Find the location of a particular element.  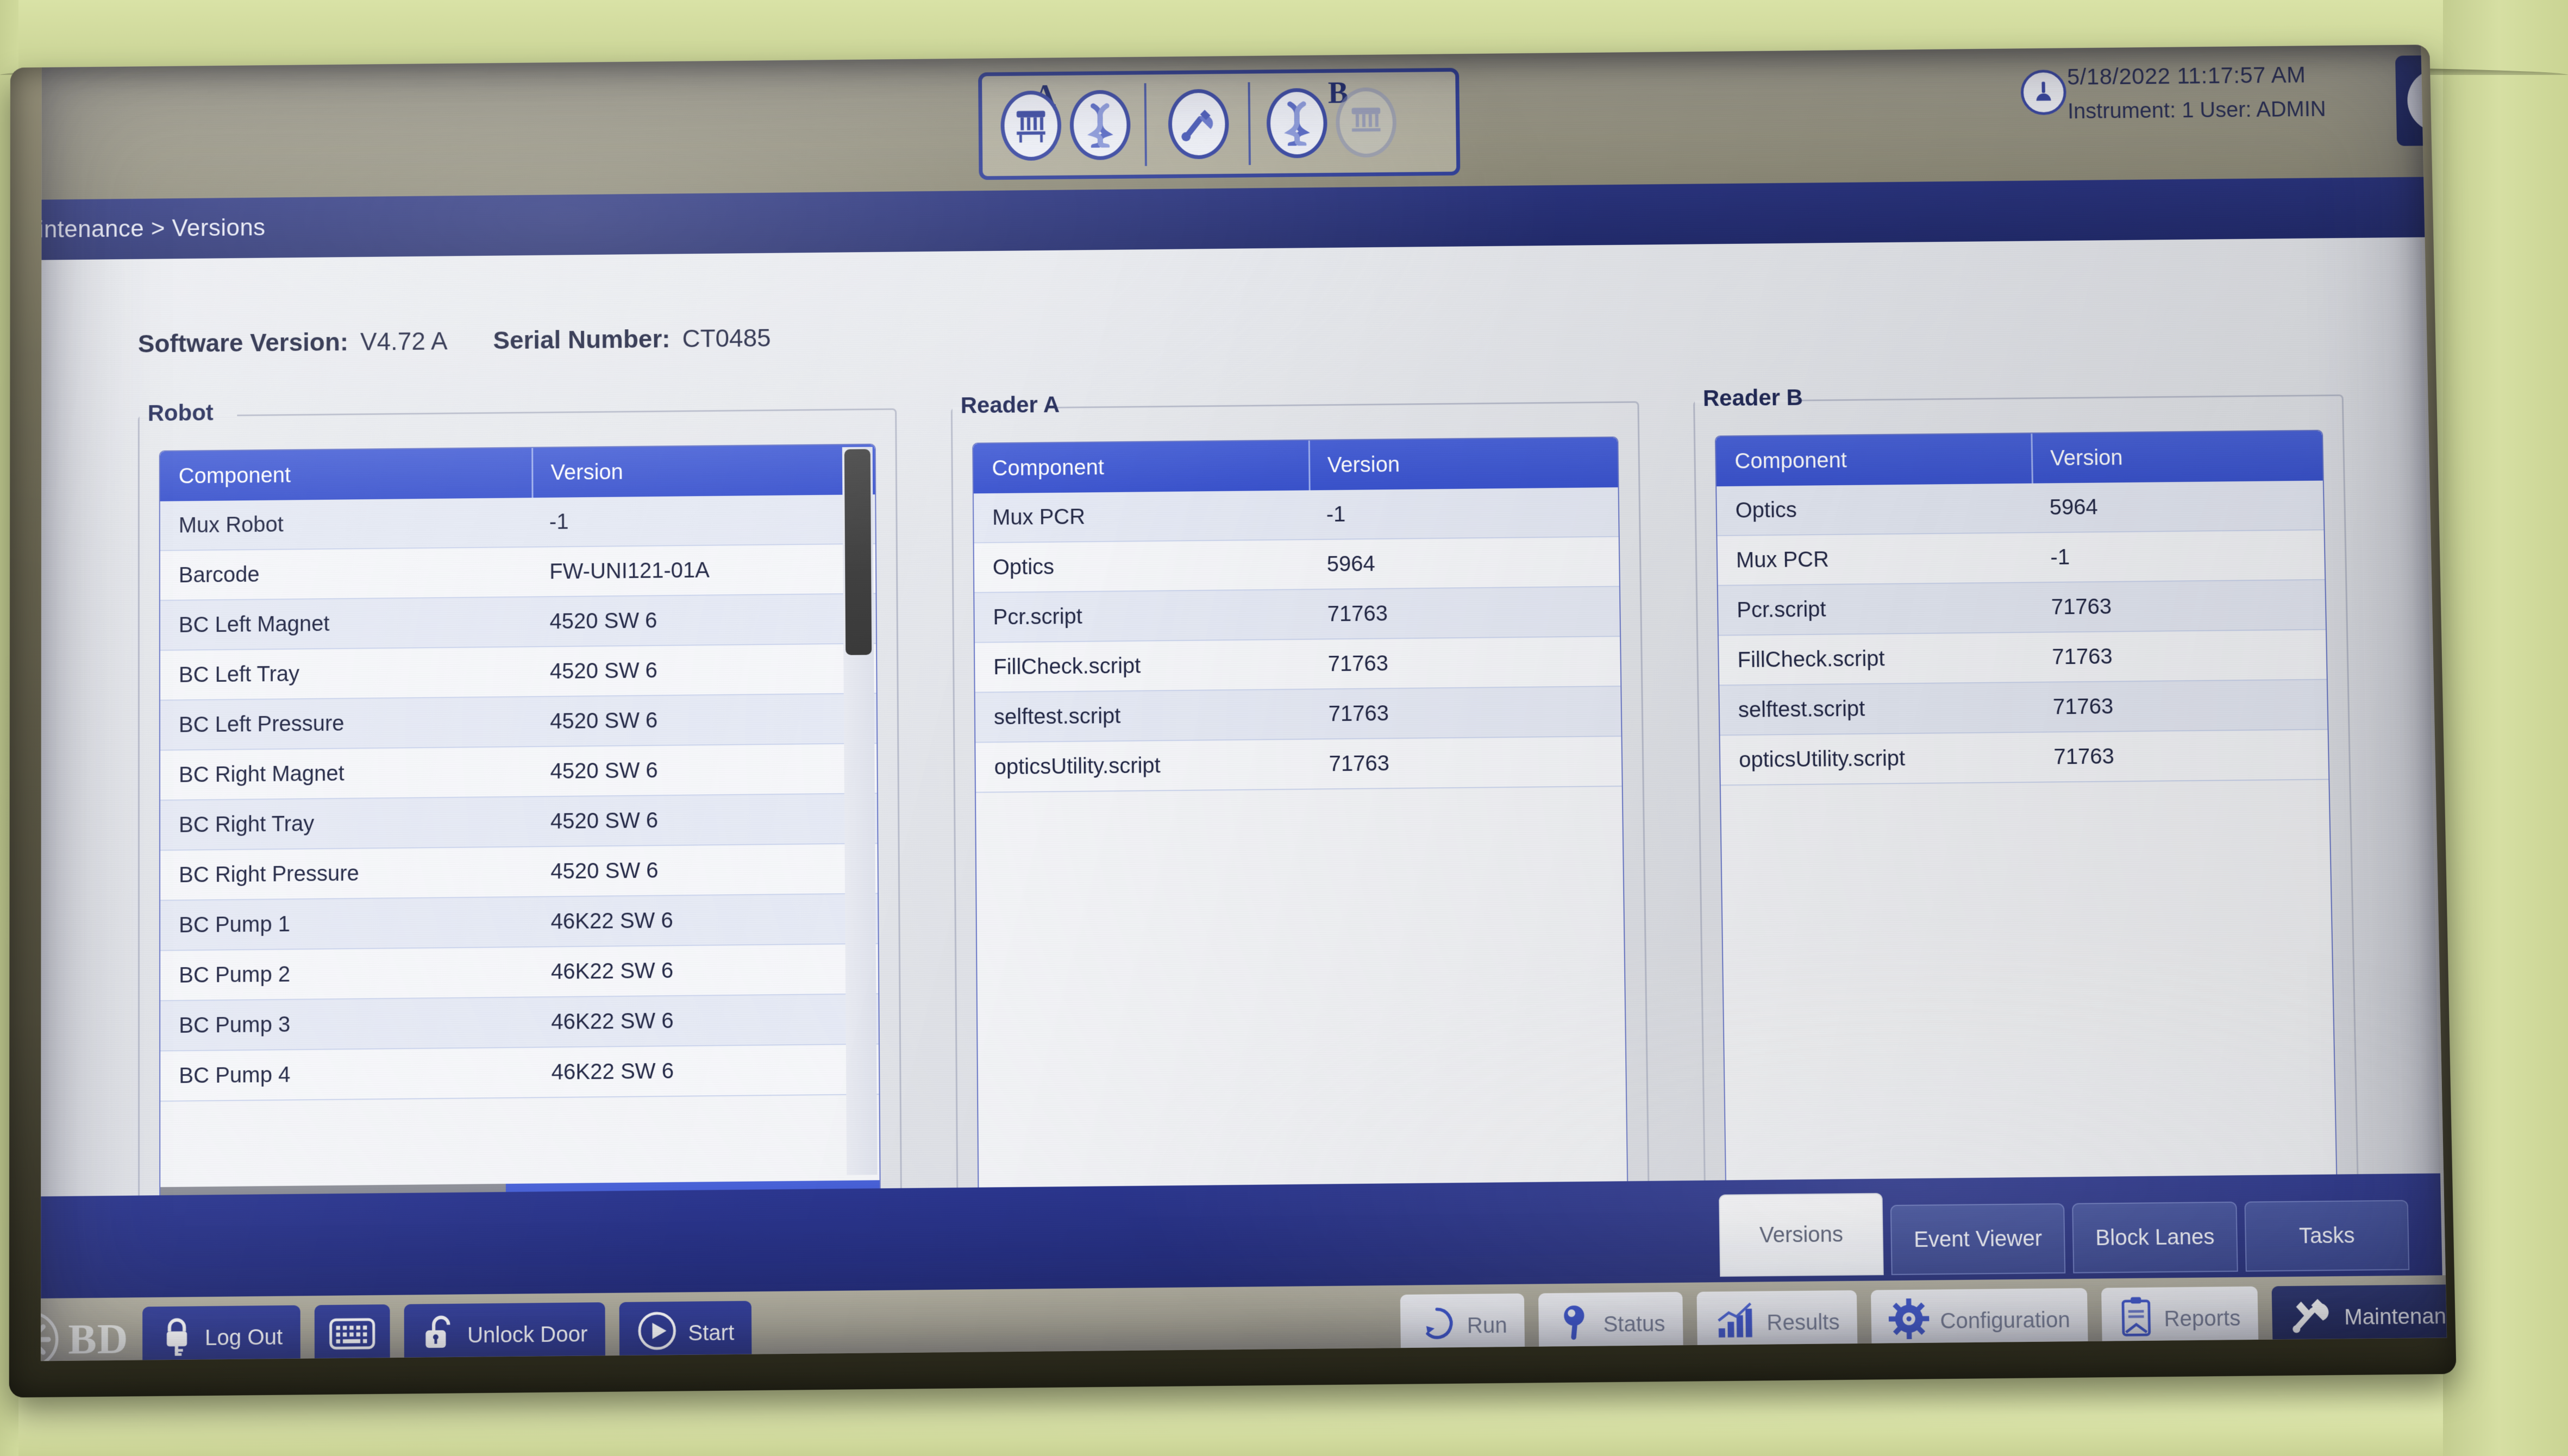

instrument-user-text: Instrument: 1 User: ADMIN is located at coordinates (2196, 110).